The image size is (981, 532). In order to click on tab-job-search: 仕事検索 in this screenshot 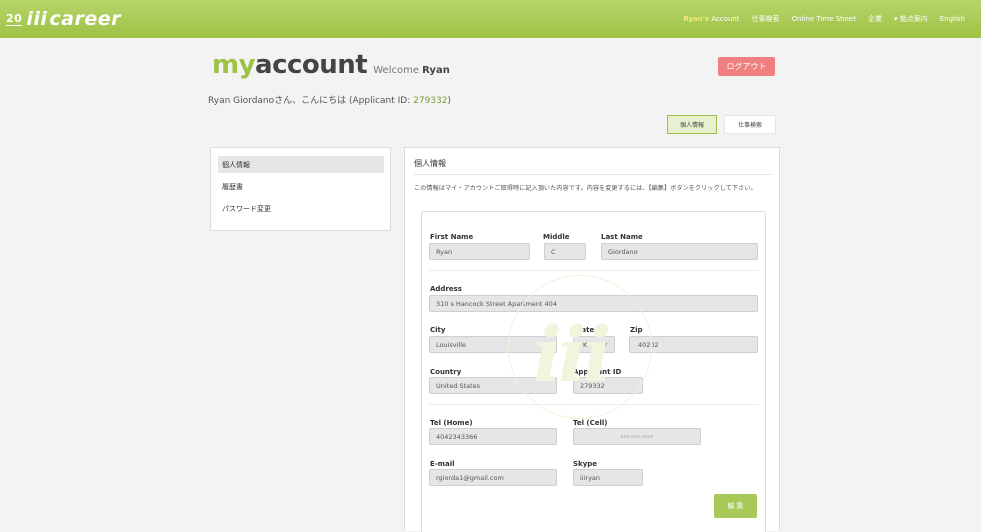, I will do `click(750, 124)`.